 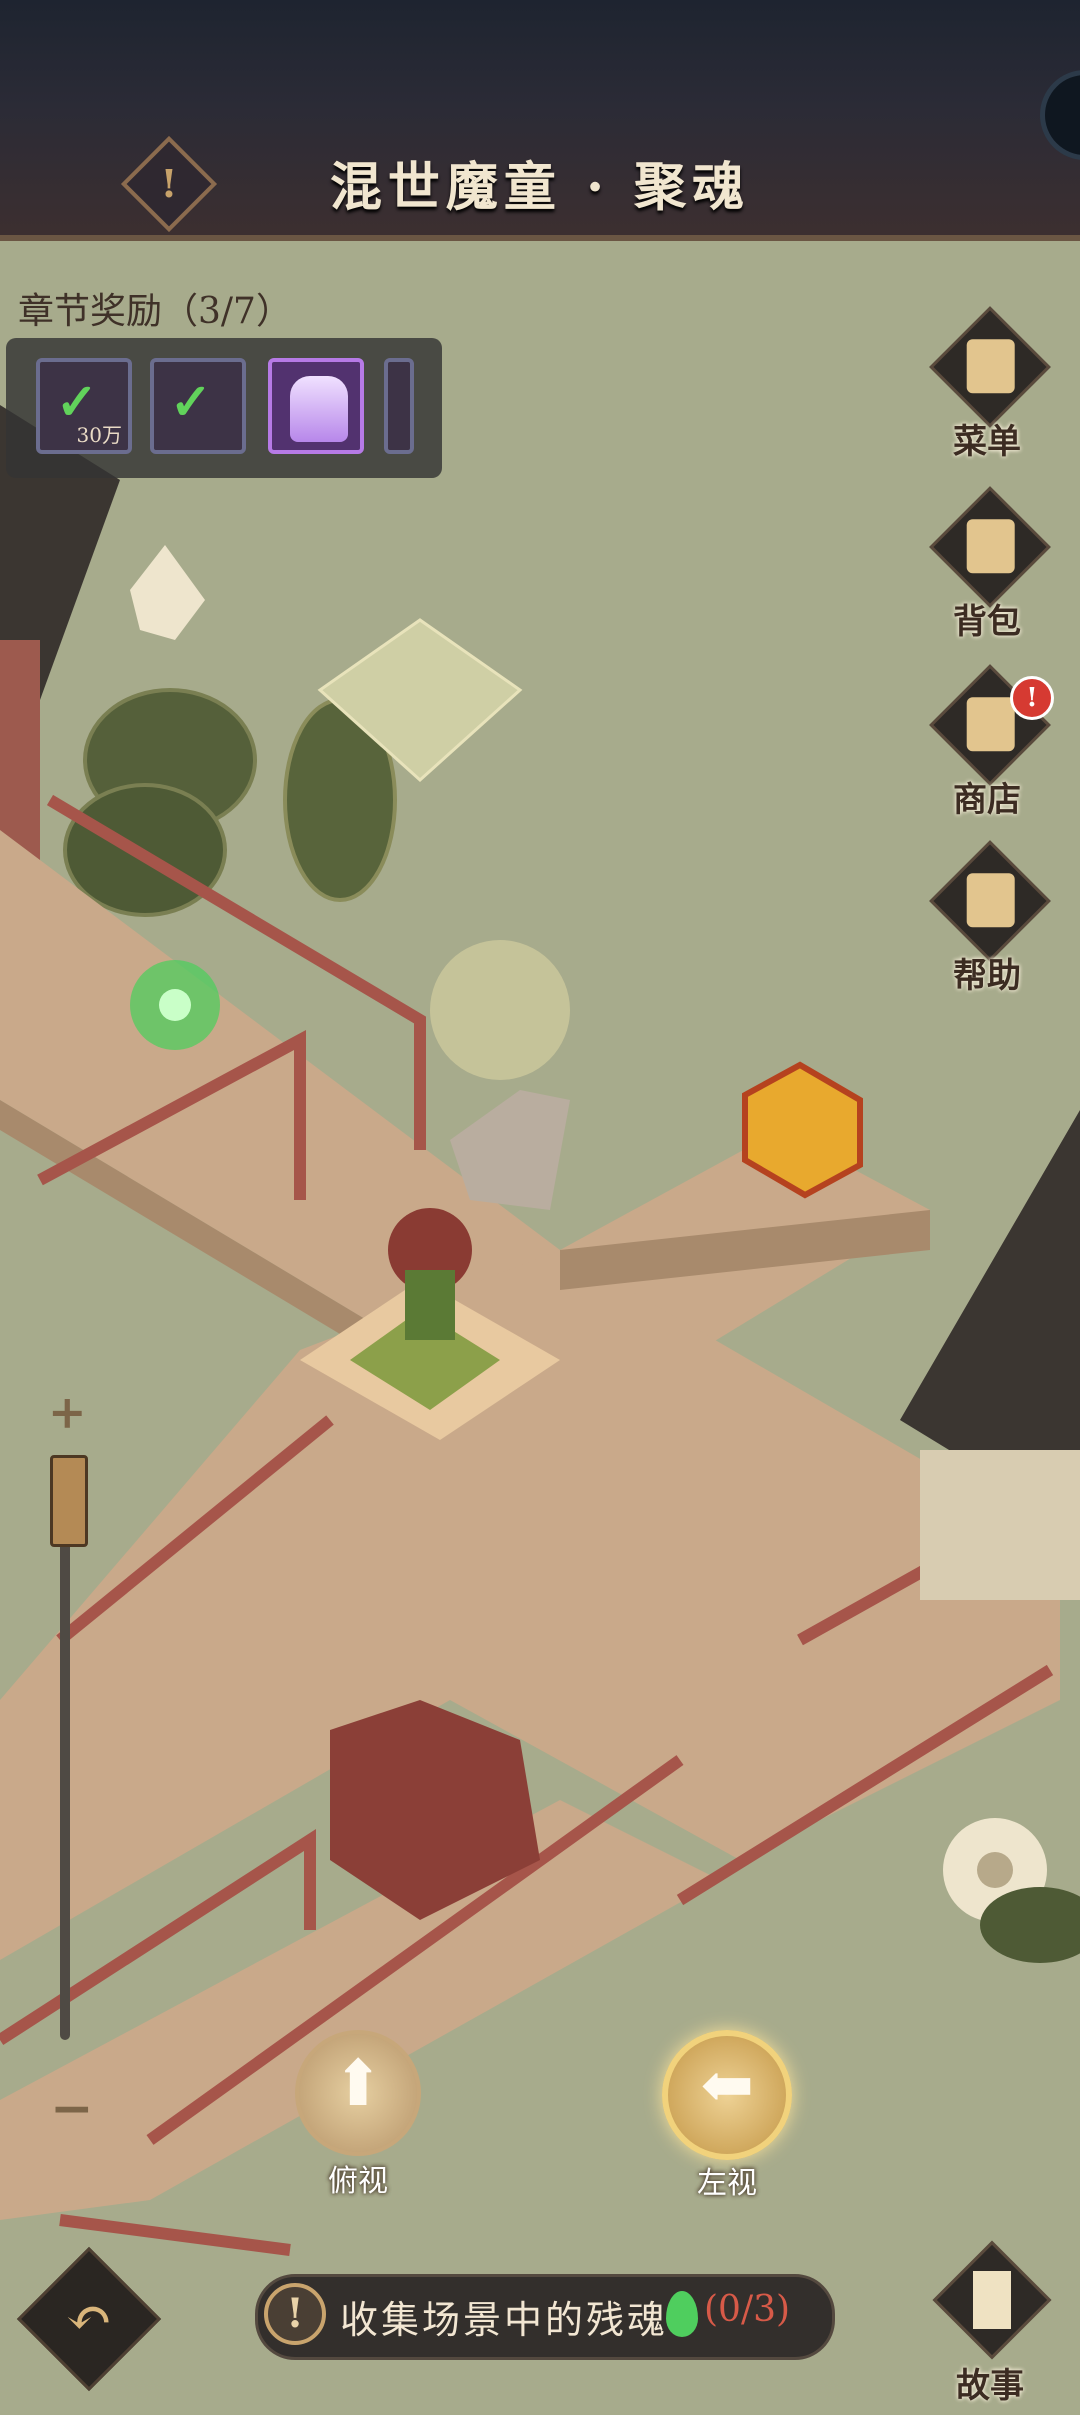 I want to click on story-book-icon, so click(x=992, y=2300).